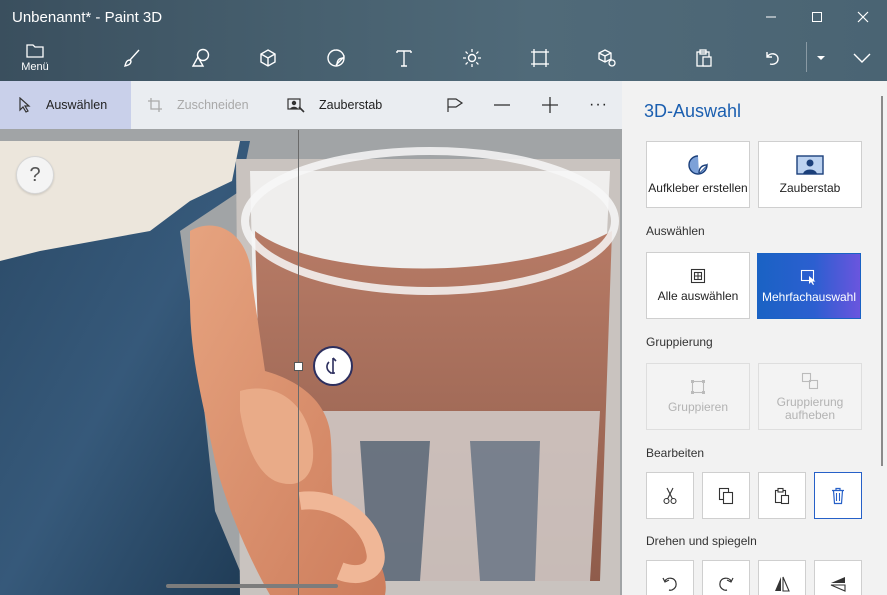 The width and height of the screenshot is (887, 595). I want to click on rotate-handle, so click(333, 366).